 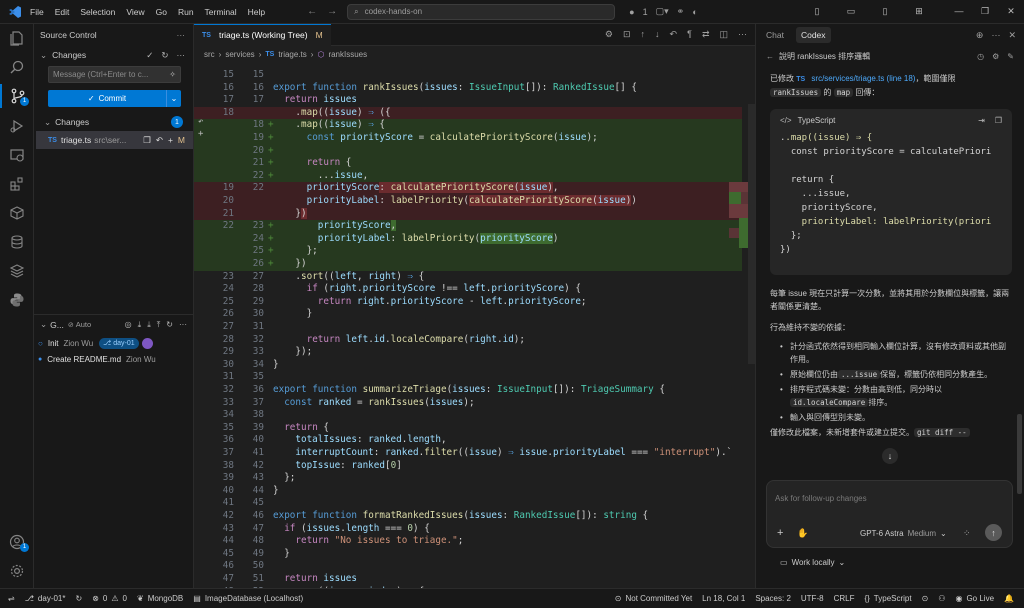 What do you see at coordinates (851, 11) in the screenshot?
I see `toggle-panel-icon: ▭` at bounding box center [851, 11].